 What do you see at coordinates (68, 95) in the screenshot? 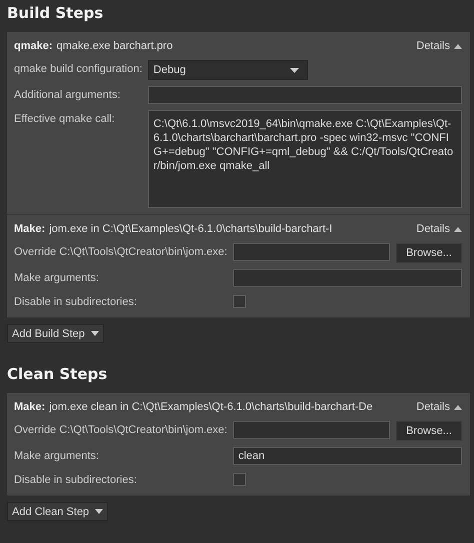
I see `field-label: Additional arguments:` at bounding box center [68, 95].